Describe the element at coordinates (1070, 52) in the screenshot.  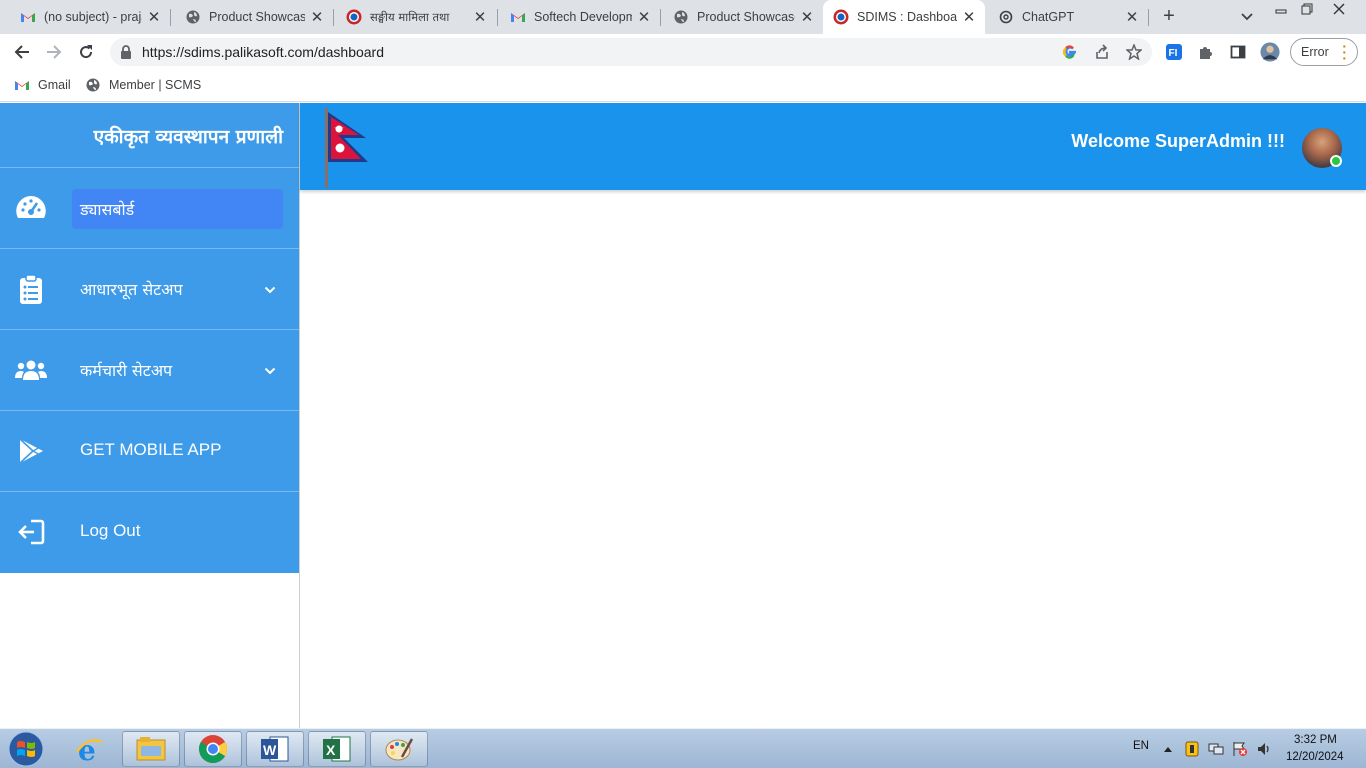
I see `google-icon` at that location.